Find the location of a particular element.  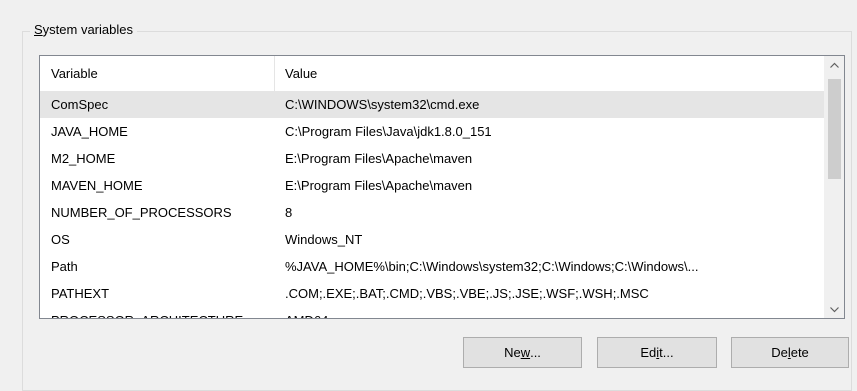

system-variables-mnemonic: S is located at coordinates (38, 29).